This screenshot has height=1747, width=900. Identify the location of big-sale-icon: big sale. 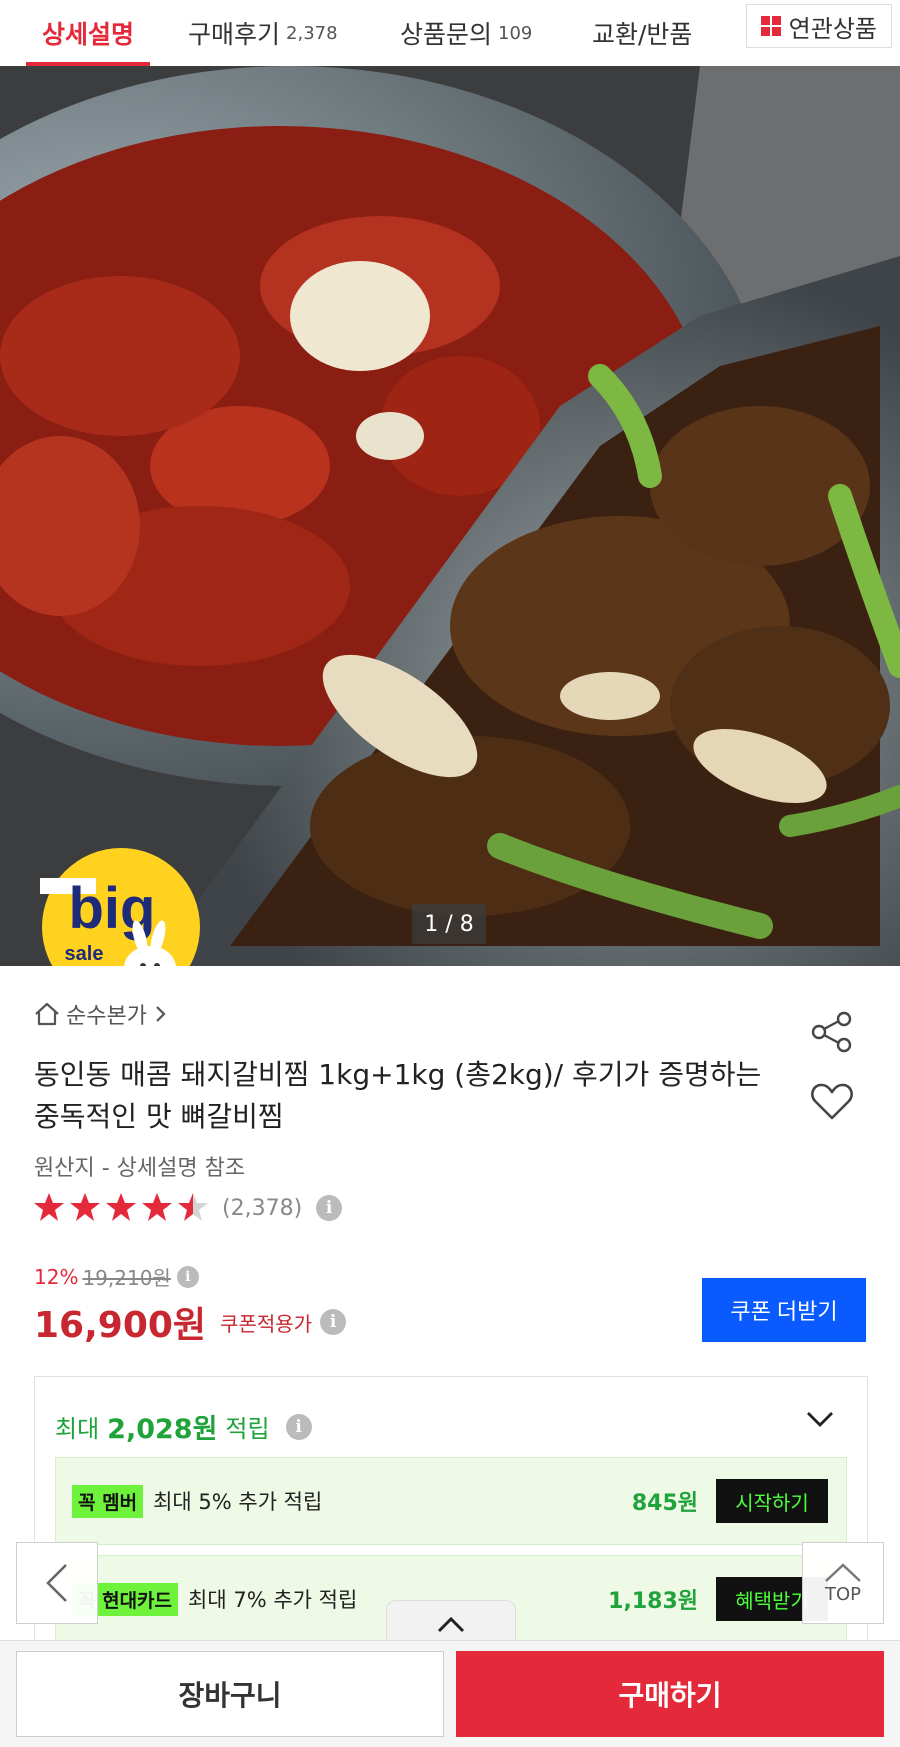
(120, 907).